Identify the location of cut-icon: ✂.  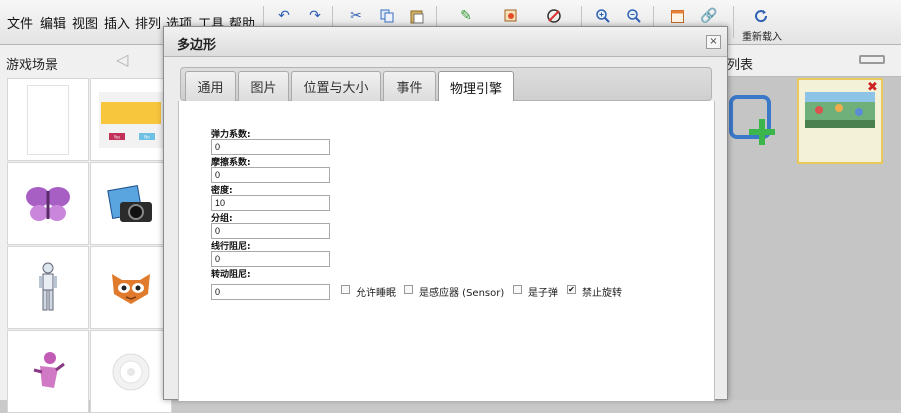
(356, 16).